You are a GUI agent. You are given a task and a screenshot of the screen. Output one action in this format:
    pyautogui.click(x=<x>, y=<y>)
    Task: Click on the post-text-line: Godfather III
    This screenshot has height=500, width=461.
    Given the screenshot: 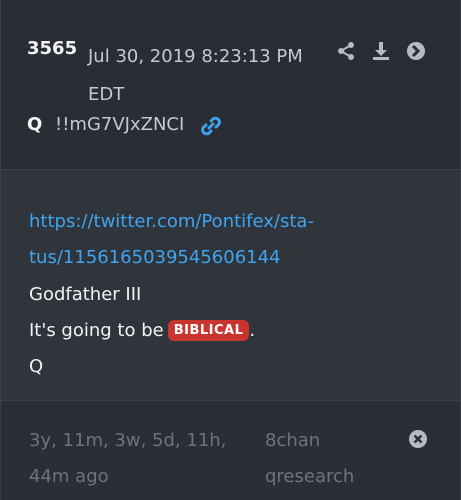 What is the action you would take?
    pyautogui.click(x=85, y=294)
    